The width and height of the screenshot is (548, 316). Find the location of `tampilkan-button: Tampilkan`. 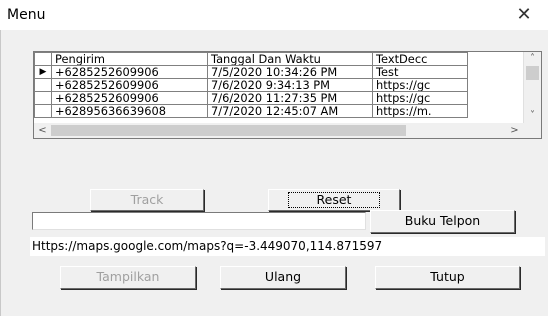

tampilkan-button: Tampilkan is located at coordinates (128, 277).